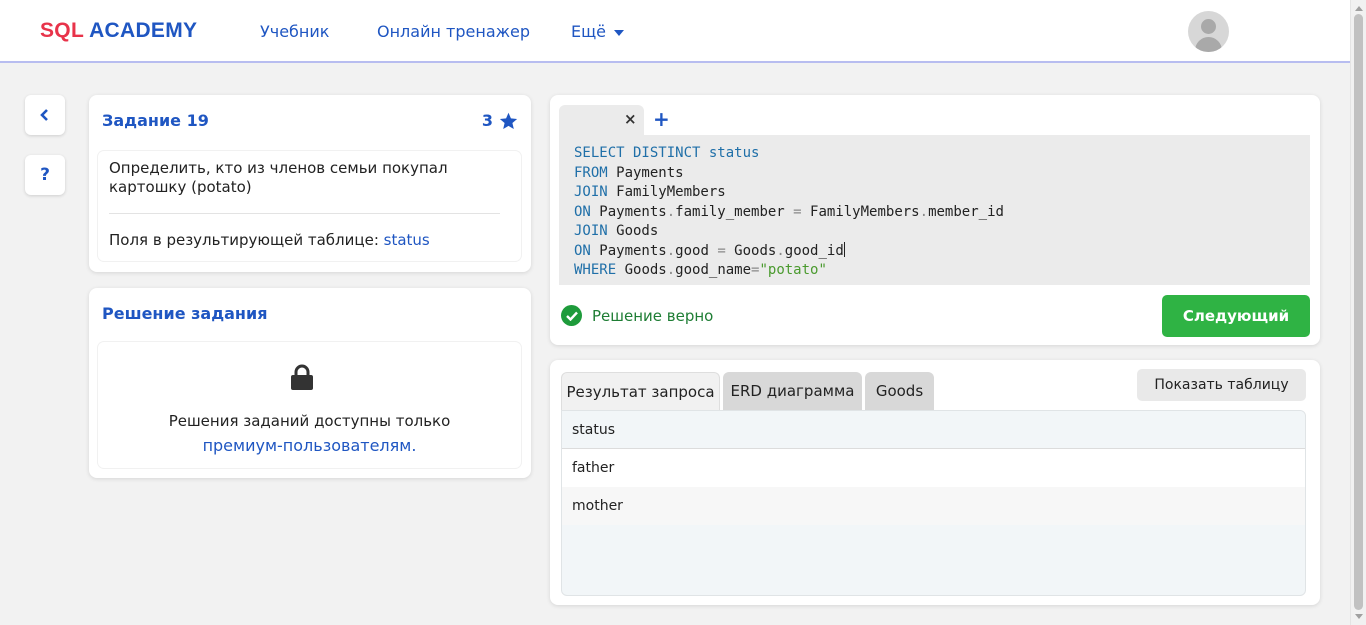 This screenshot has width=1366, height=625. Describe the element at coordinates (653, 315) in the screenshot. I see `status-text: Решение верно` at that location.